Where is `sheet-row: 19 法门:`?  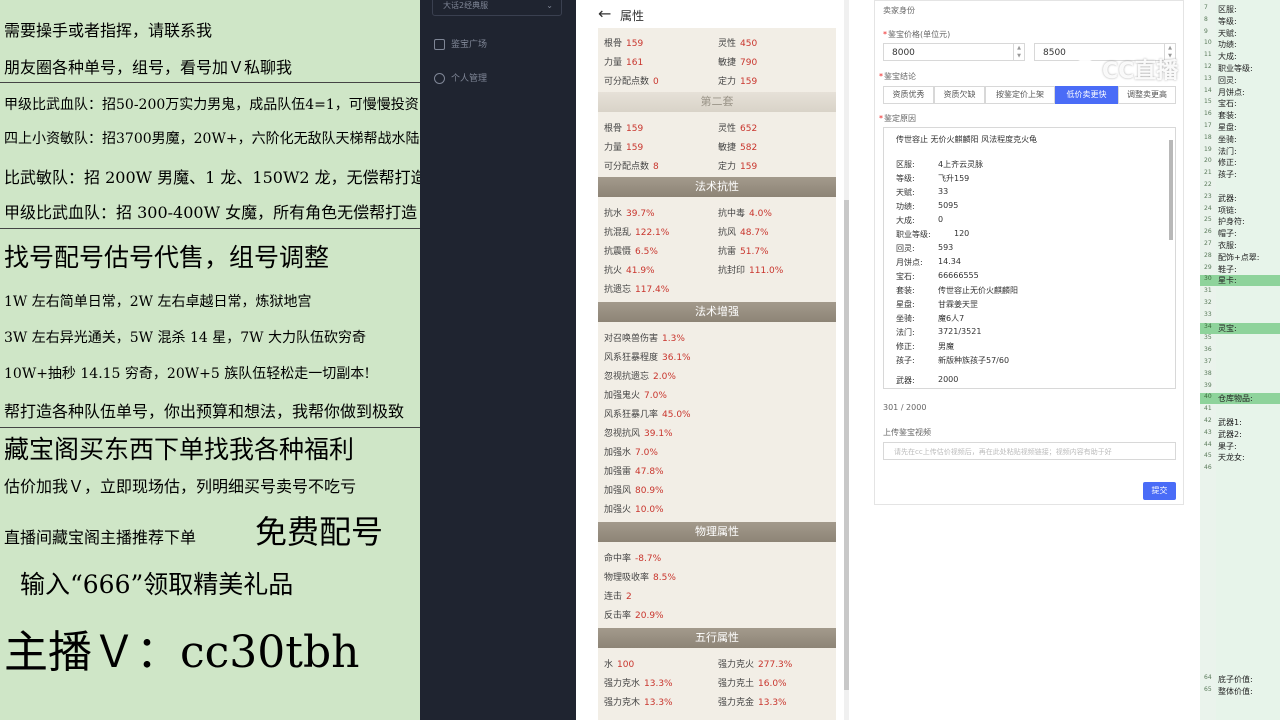
sheet-row: 19 法门: is located at coordinates (1240, 151).